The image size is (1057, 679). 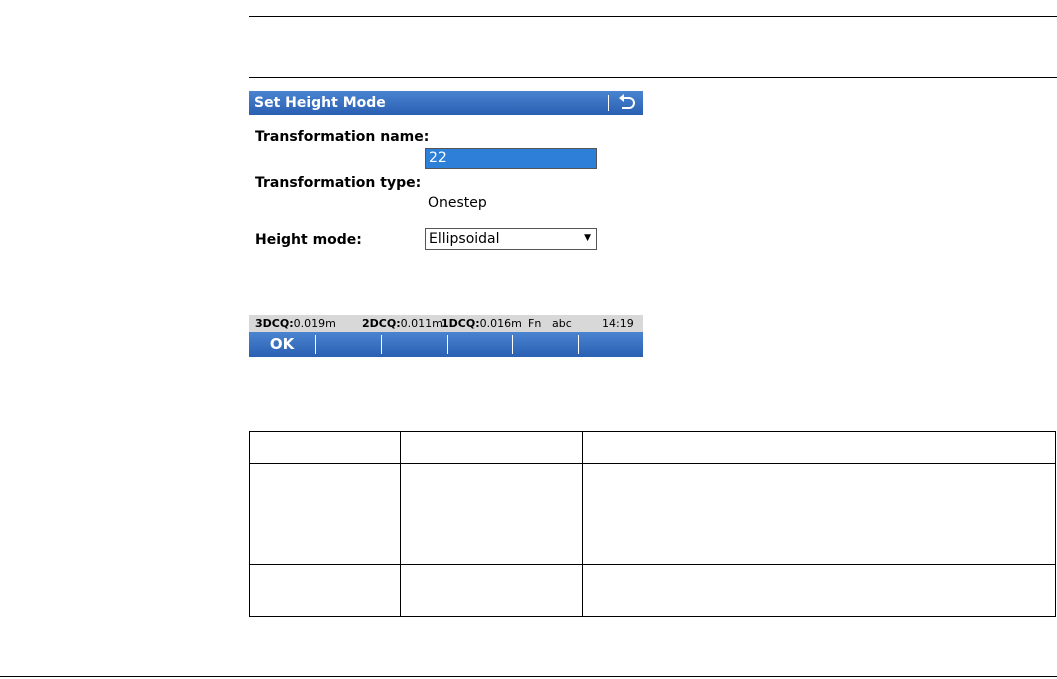 What do you see at coordinates (587, 238) in the screenshot?
I see `dropdown-arrow-icon: ▼` at bounding box center [587, 238].